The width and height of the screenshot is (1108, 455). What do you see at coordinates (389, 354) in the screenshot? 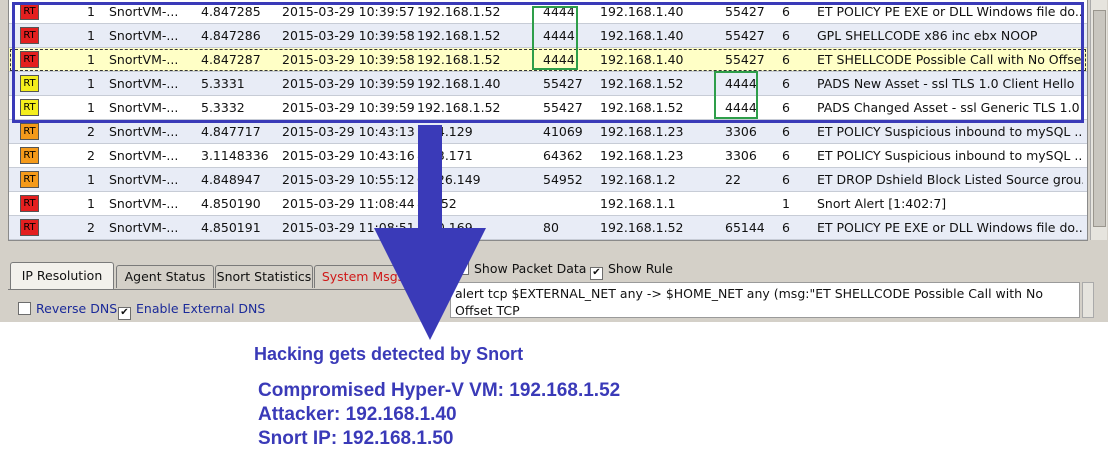
I see `caption-title: Hacking gets detected by Snort` at bounding box center [389, 354].